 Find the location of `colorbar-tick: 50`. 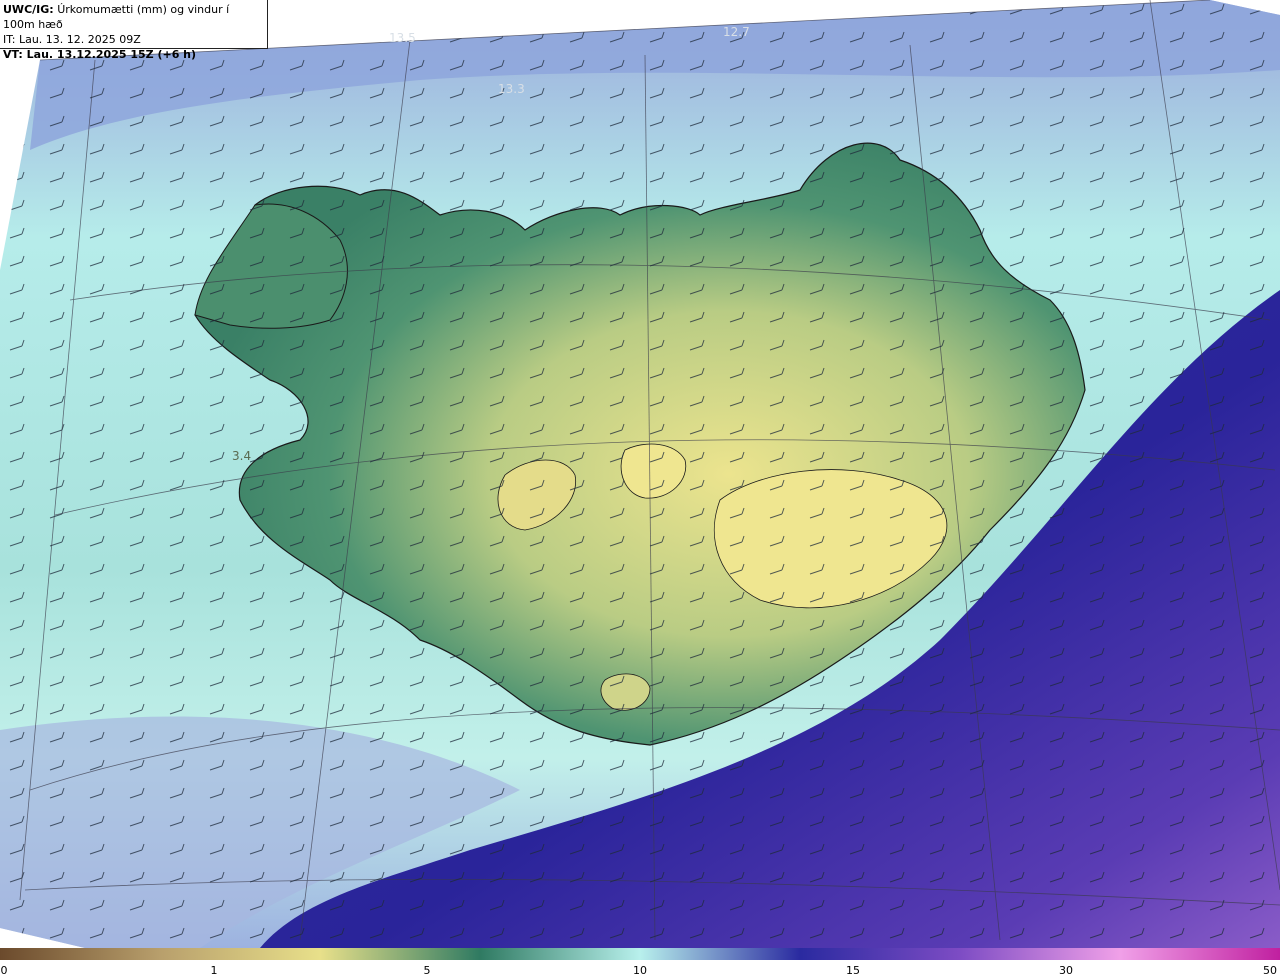

colorbar-tick: 50 is located at coordinates (1270, 970).